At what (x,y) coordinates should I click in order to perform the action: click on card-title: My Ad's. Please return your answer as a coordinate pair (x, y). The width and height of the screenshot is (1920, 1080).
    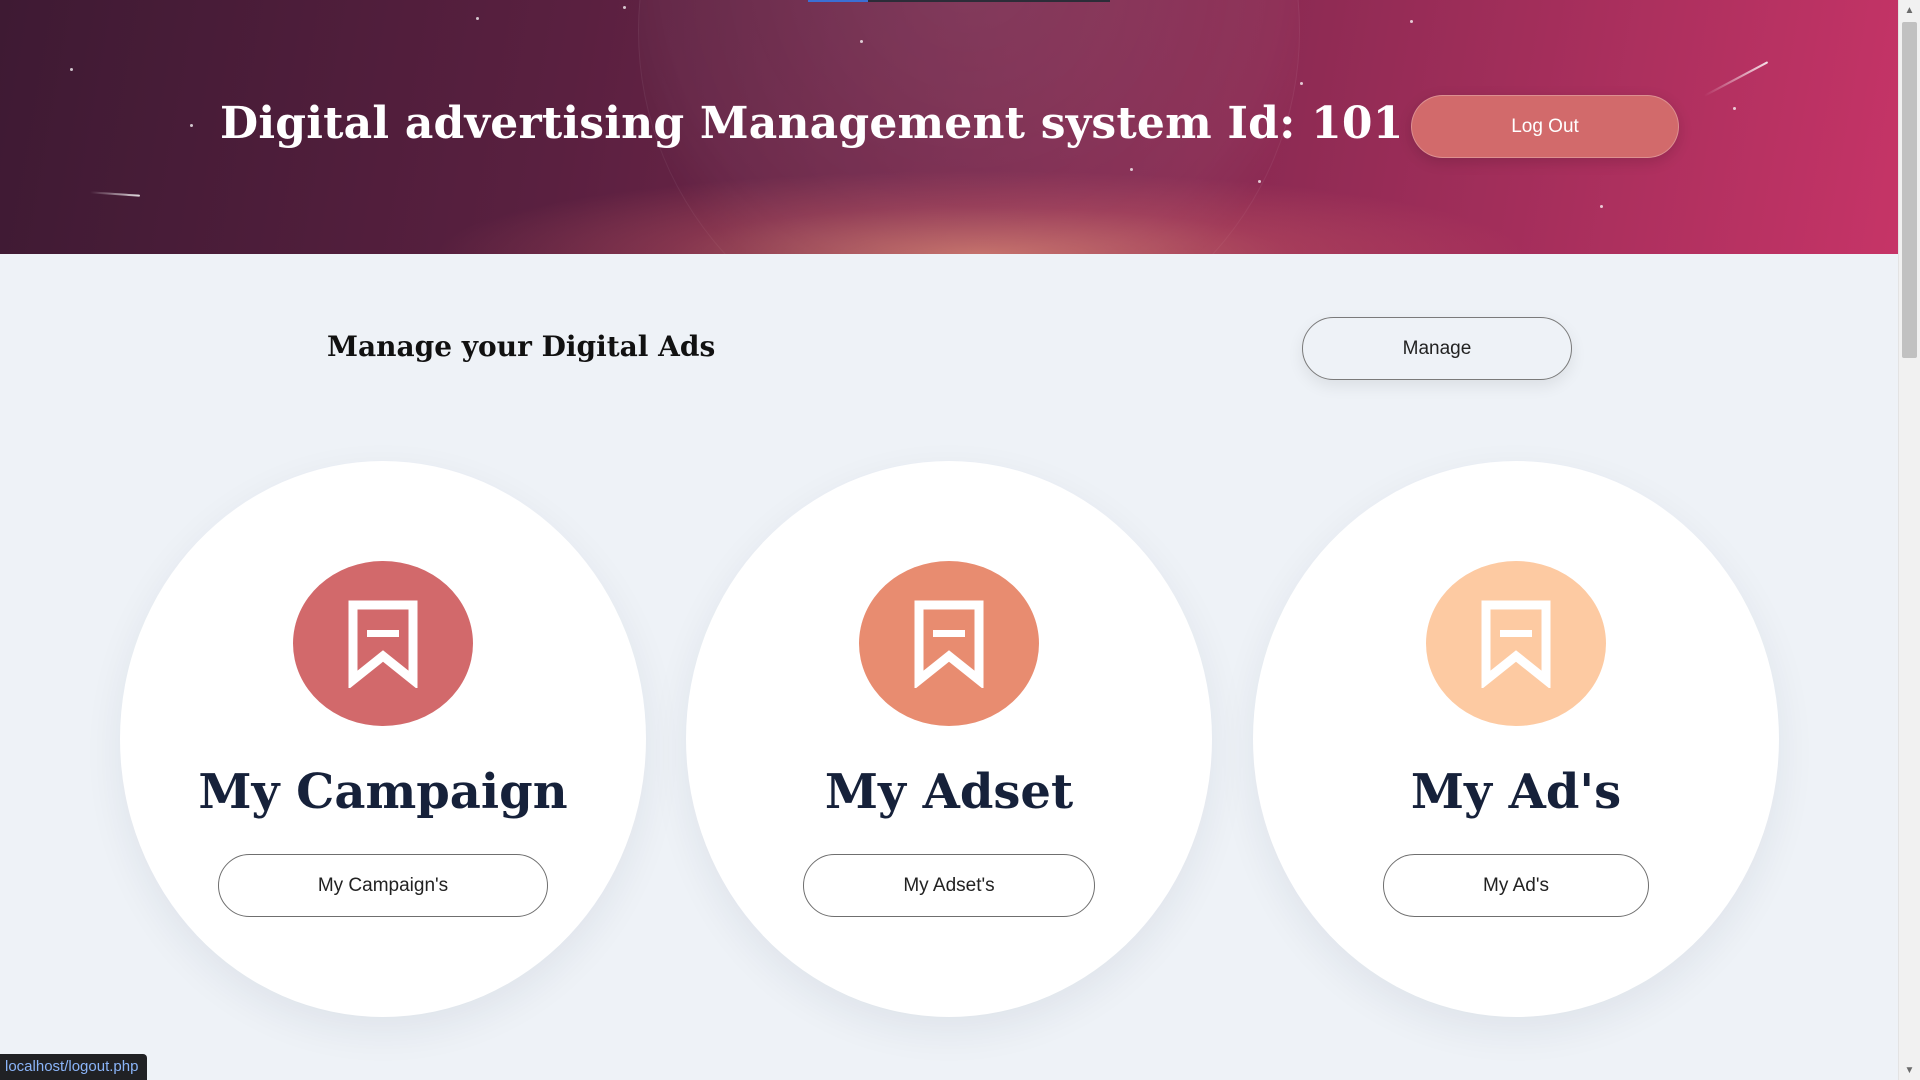
    Looking at the image, I should click on (1516, 792).